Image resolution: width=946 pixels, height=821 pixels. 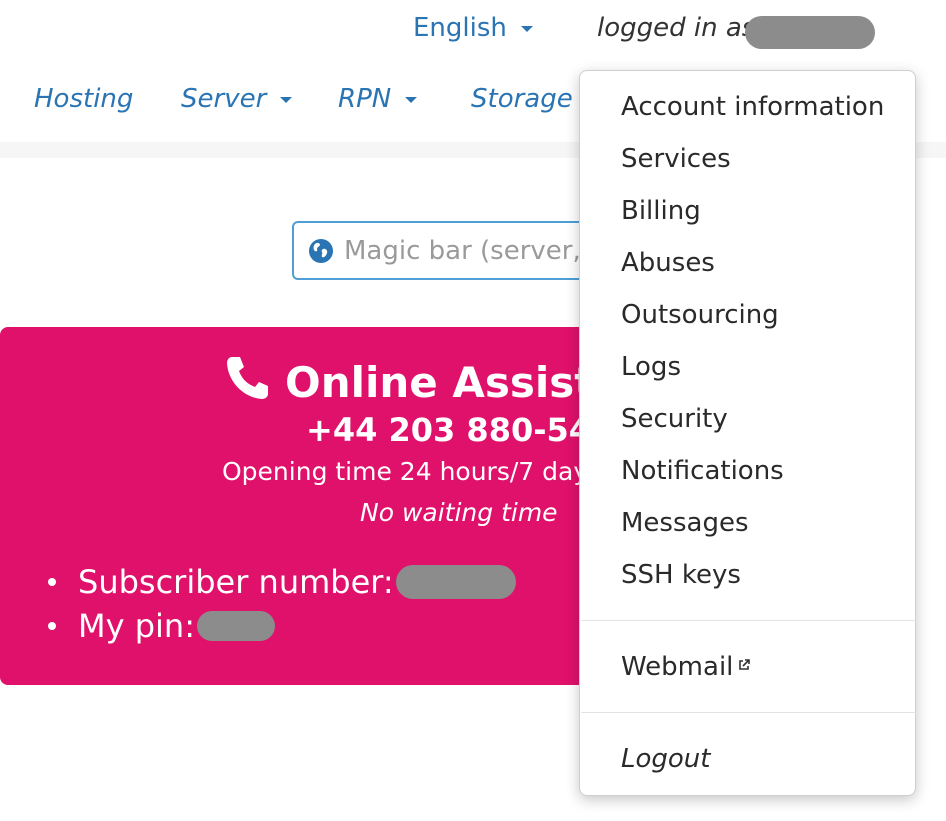 I want to click on logged-in-label: logged in as, so click(x=676, y=28).